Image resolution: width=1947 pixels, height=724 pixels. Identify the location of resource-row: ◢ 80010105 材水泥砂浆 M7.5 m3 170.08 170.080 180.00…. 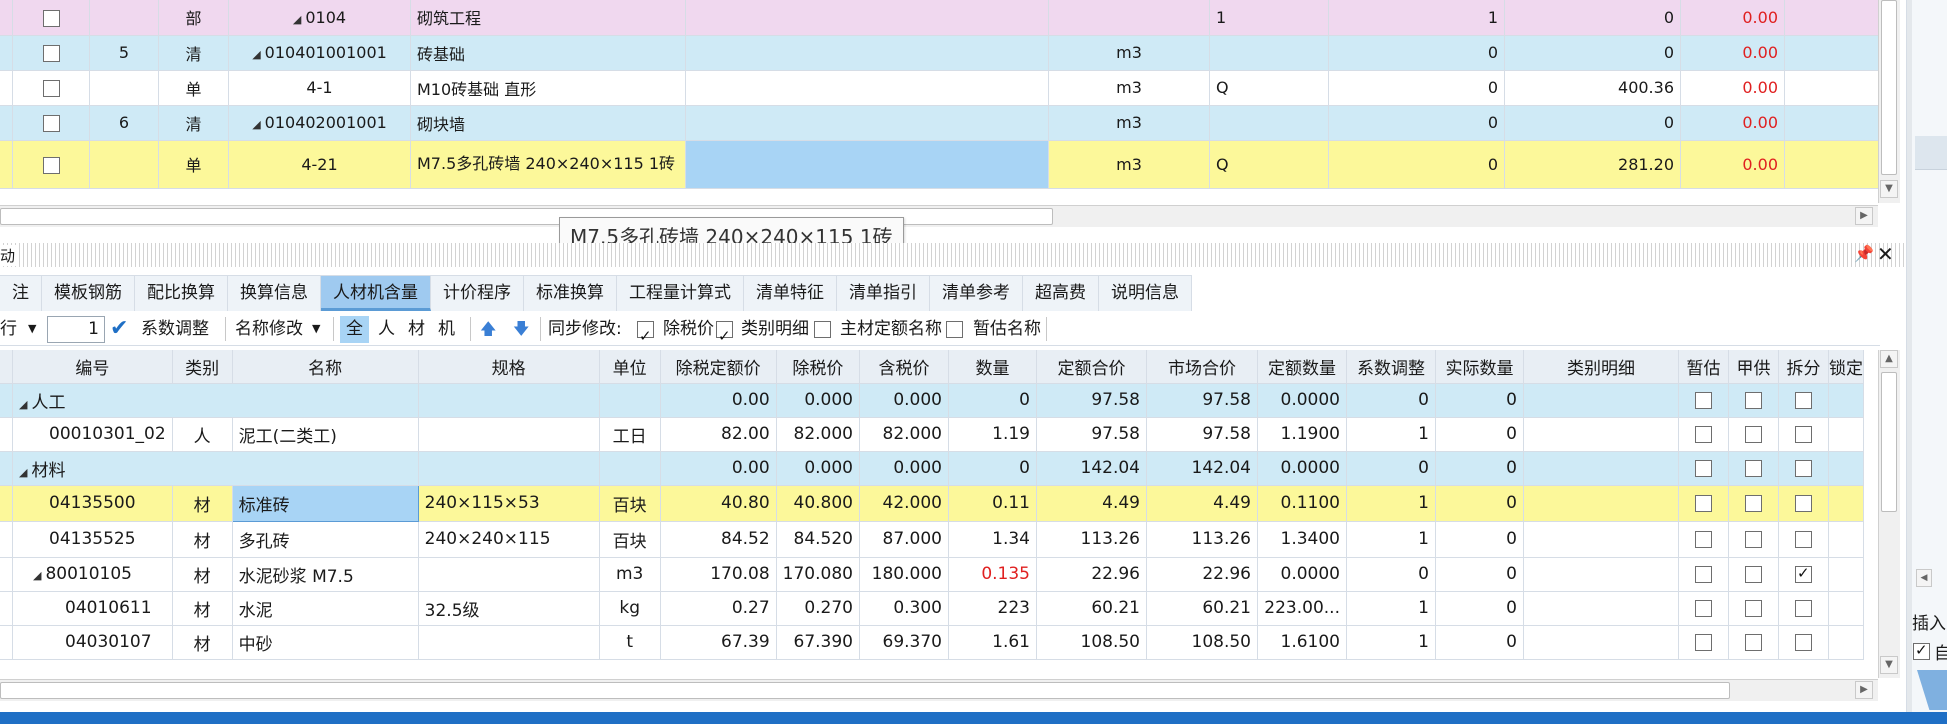
(932, 574).